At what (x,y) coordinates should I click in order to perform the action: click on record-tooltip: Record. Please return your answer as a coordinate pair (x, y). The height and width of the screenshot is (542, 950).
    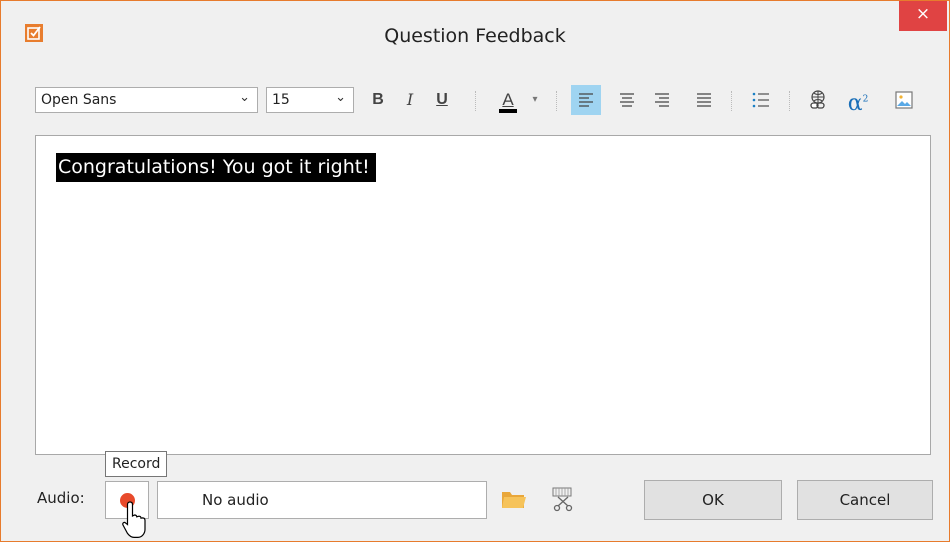
    Looking at the image, I should click on (136, 464).